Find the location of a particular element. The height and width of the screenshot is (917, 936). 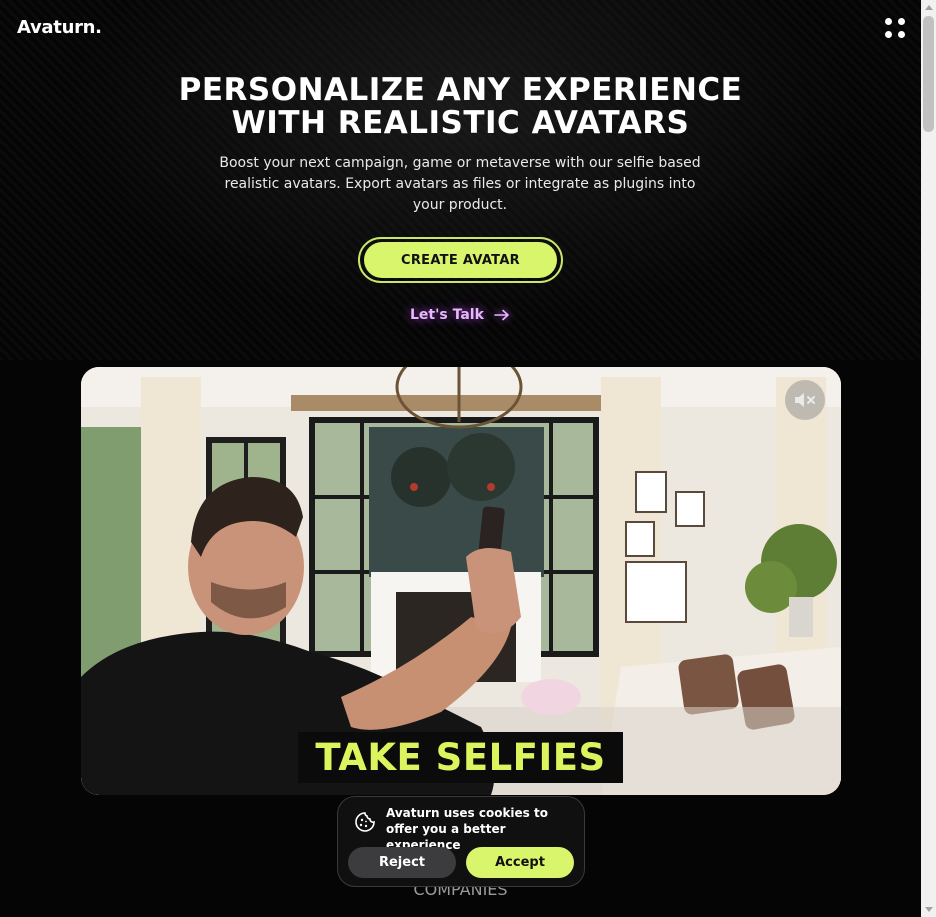

scroll-down-icon is located at coordinates (929, 909).